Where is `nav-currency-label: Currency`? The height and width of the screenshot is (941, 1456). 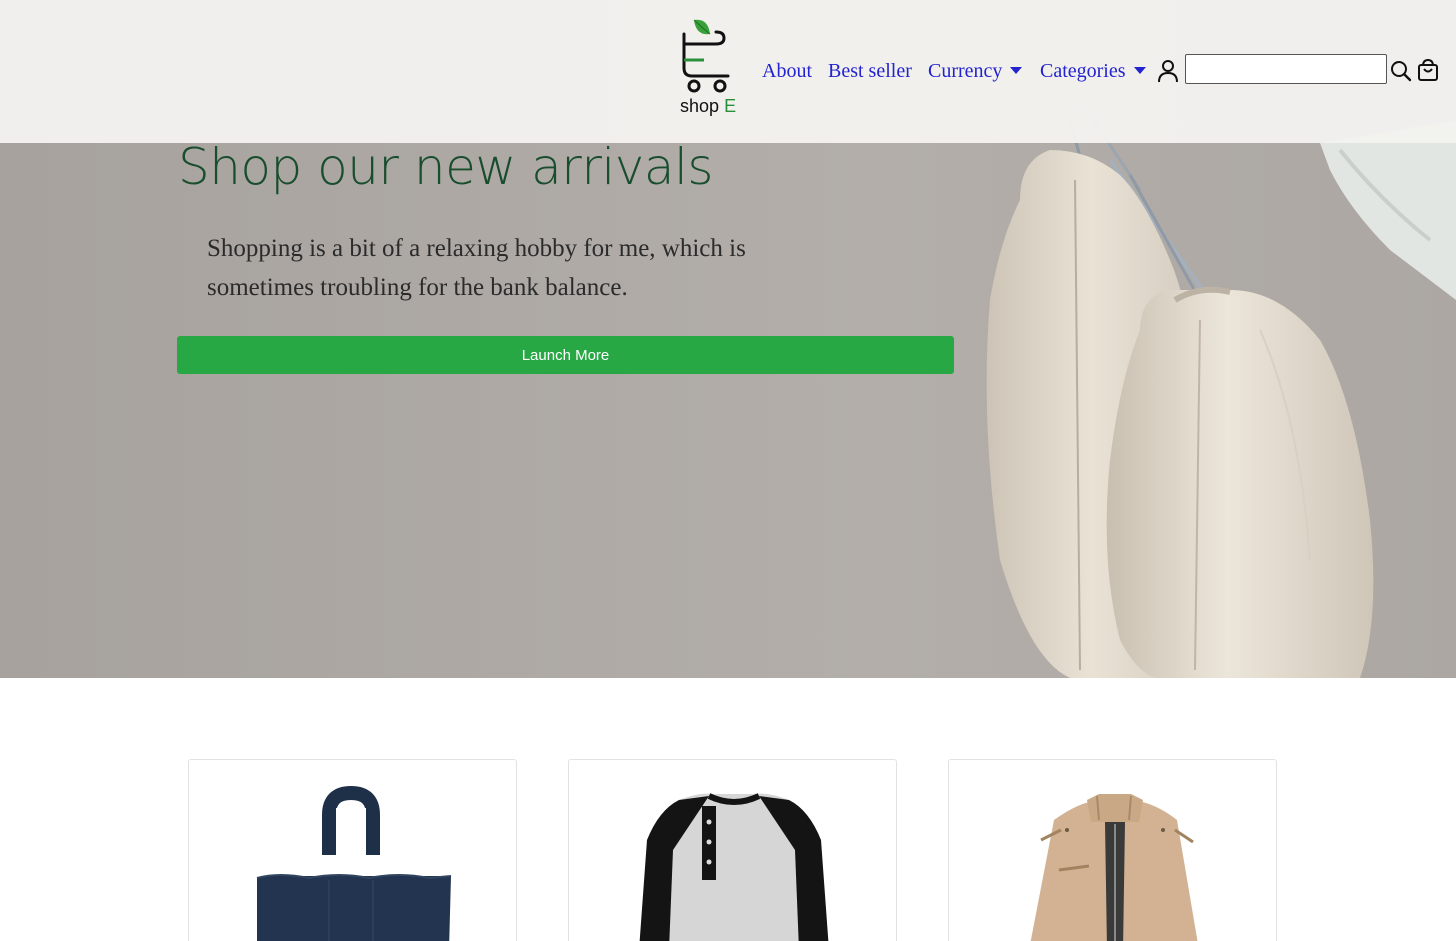 nav-currency-label: Currency is located at coordinates (965, 70).